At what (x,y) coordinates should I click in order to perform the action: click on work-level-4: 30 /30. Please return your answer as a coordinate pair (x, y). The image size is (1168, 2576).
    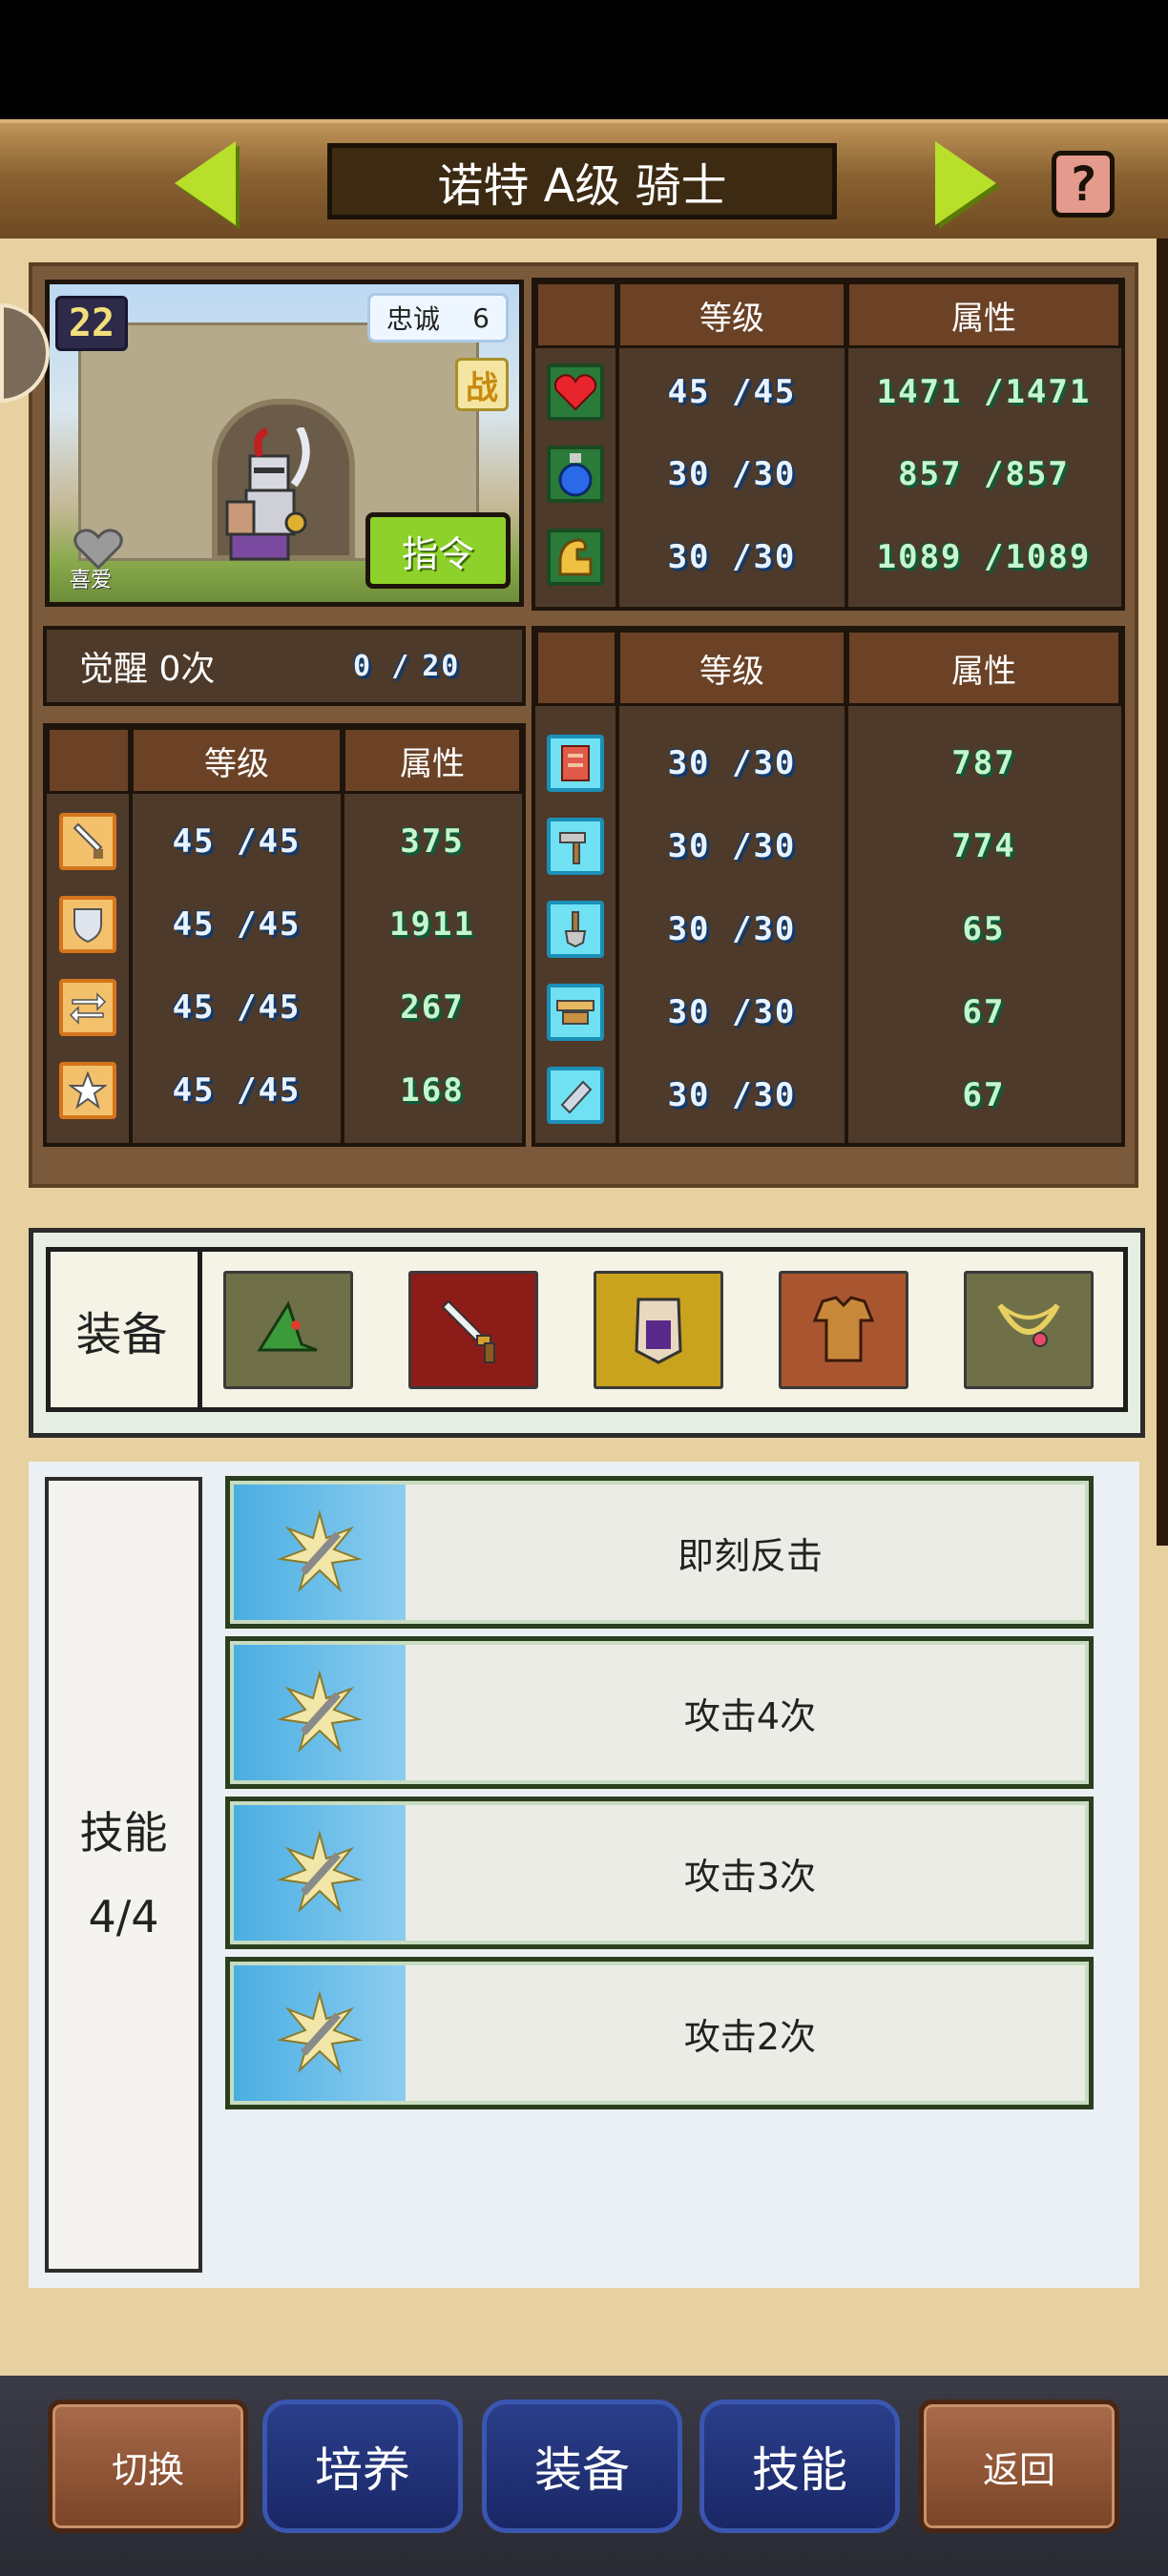
    Looking at the image, I should click on (732, 1012).